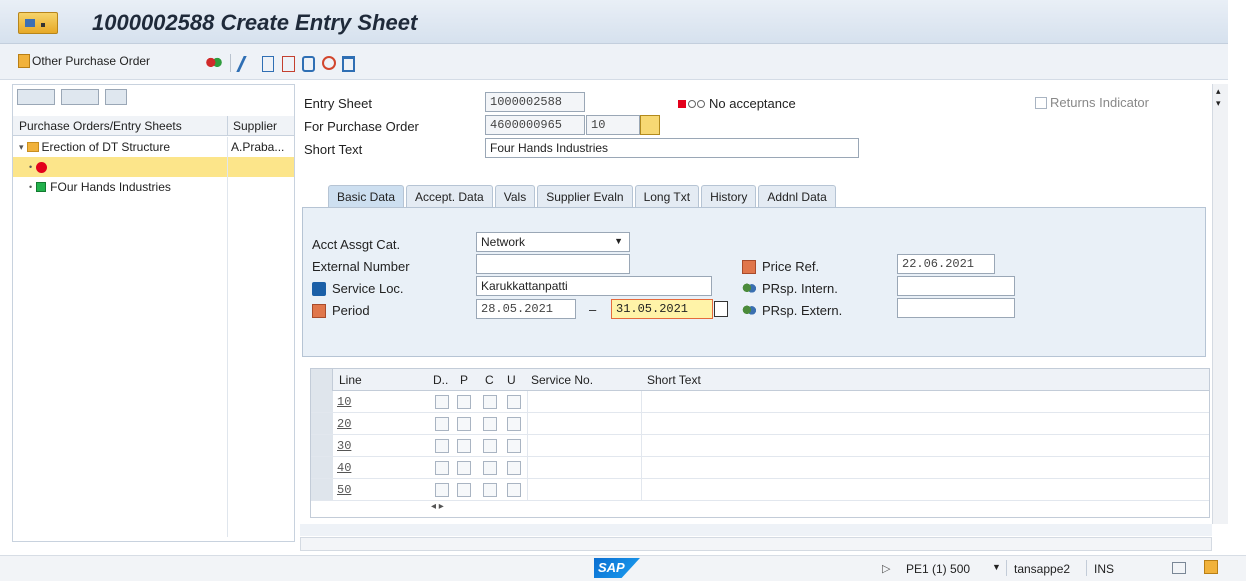 This screenshot has width=1246, height=581. Describe the element at coordinates (1179, 568) in the screenshot. I see `layout-icon` at that location.